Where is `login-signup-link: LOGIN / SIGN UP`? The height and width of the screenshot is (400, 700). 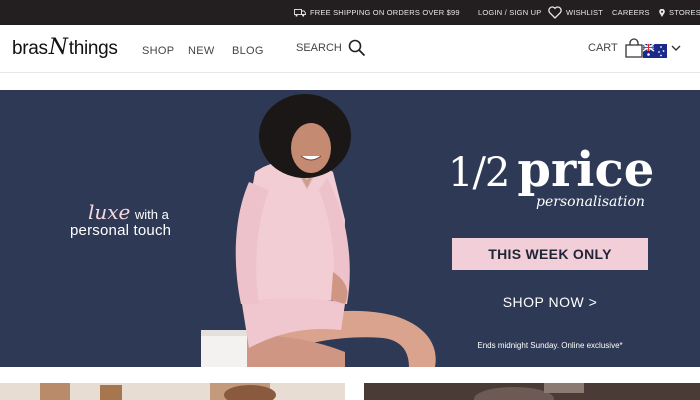
login-signup-link: LOGIN / SIGN UP is located at coordinates (509, 12).